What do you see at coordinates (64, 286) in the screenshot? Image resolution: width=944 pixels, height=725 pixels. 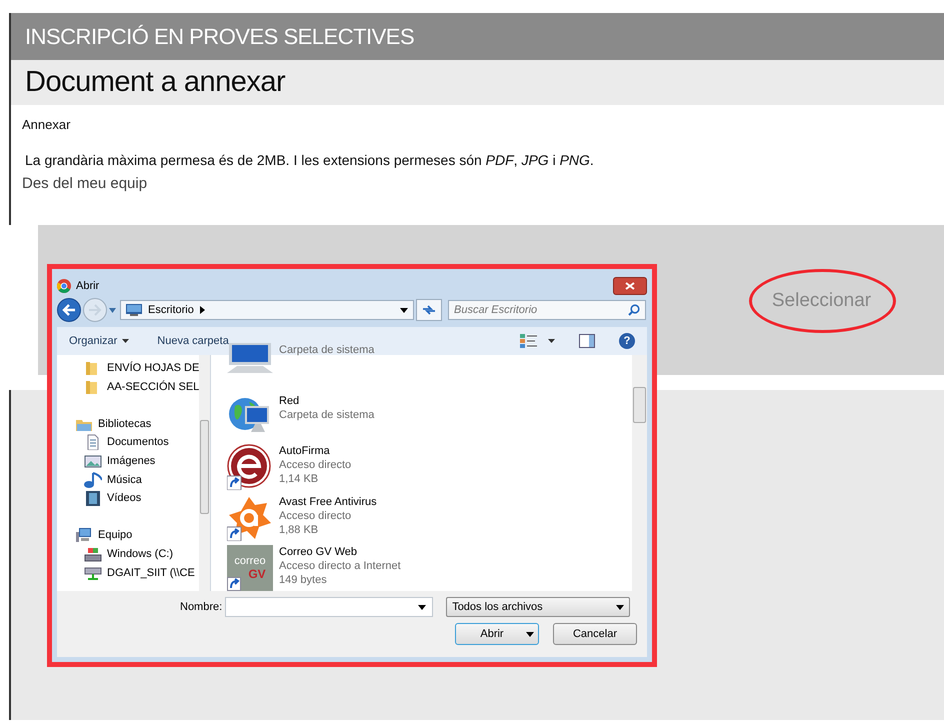 I see `browser-logo-icon` at bounding box center [64, 286].